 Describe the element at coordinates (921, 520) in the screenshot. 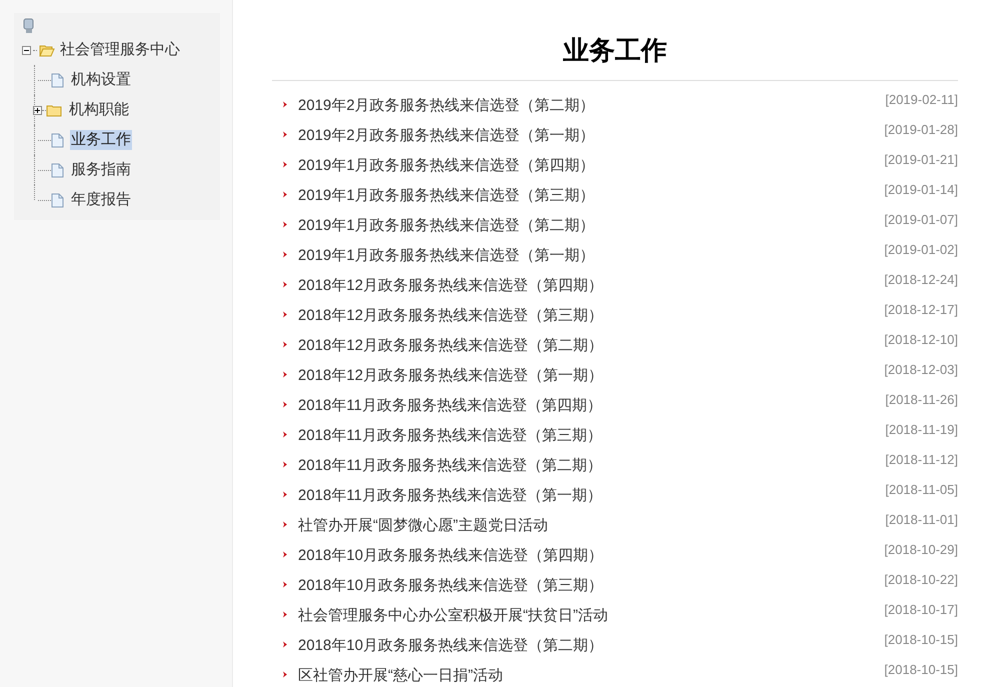

I see `article-date: [2018-11-01]` at that location.